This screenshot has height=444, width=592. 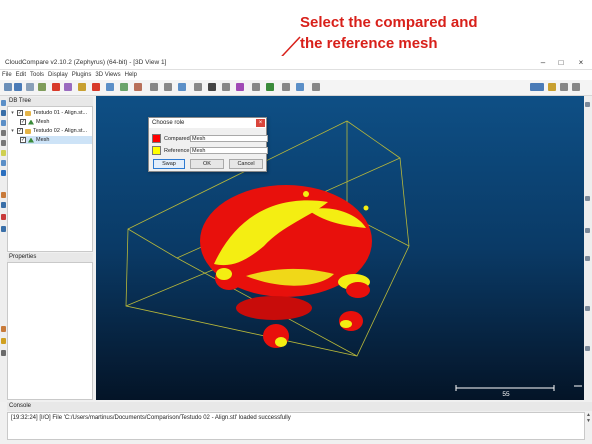 What do you see at coordinates (56, 87) in the screenshot?
I see `compare-mesh-icon` at bounding box center [56, 87].